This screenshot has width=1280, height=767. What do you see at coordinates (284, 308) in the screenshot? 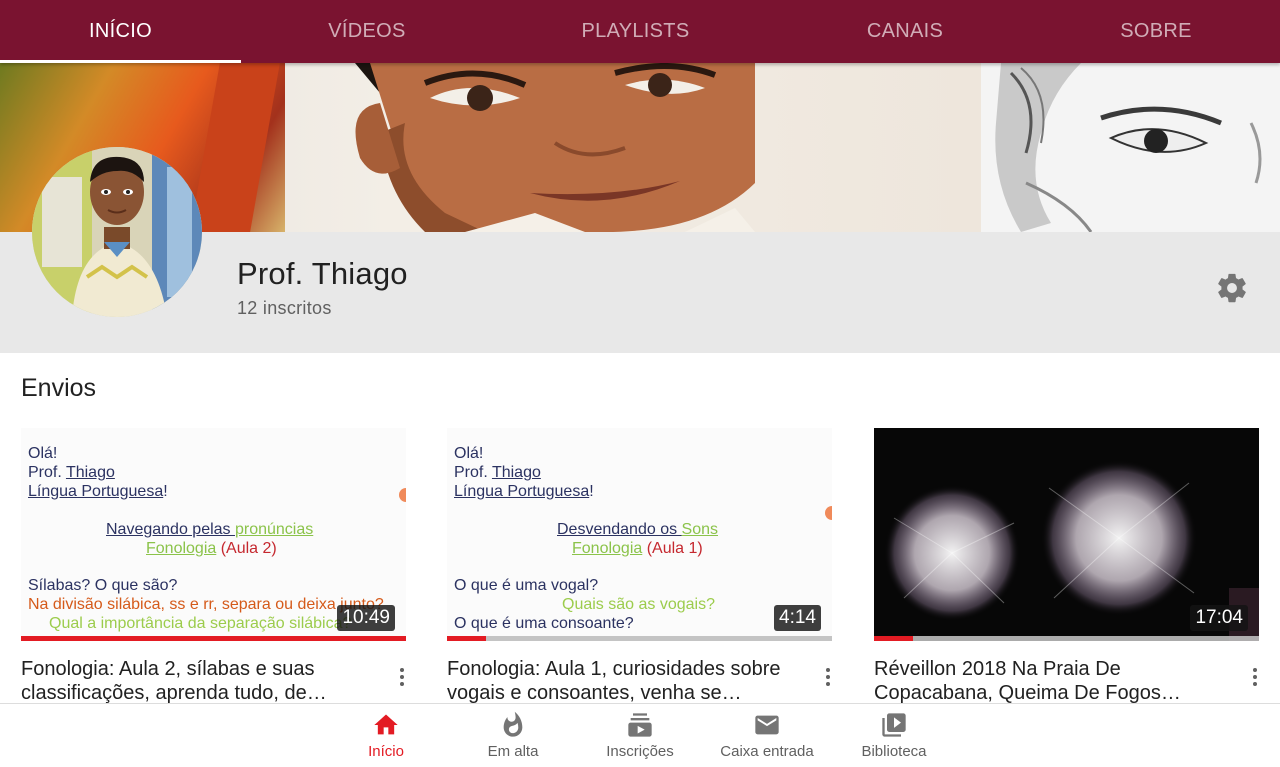
I see `subscriber-count: 12 inscritos` at bounding box center [284, 308].